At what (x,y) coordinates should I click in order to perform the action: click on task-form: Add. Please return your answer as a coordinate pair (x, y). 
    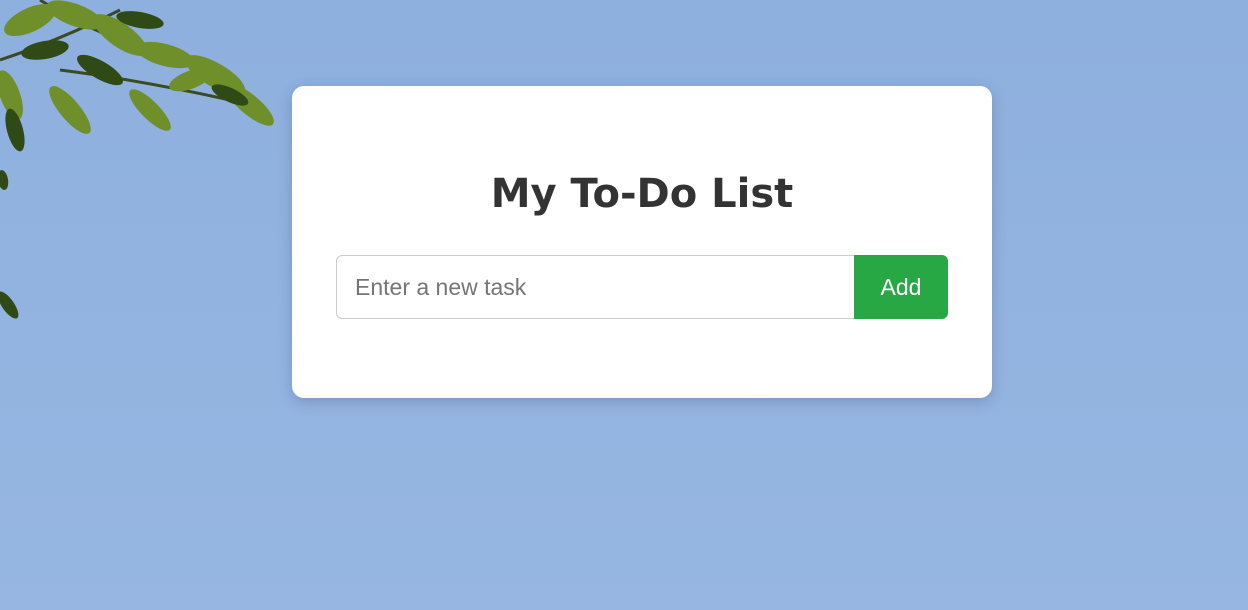
    Looking at the image, I should click on (642, 287).